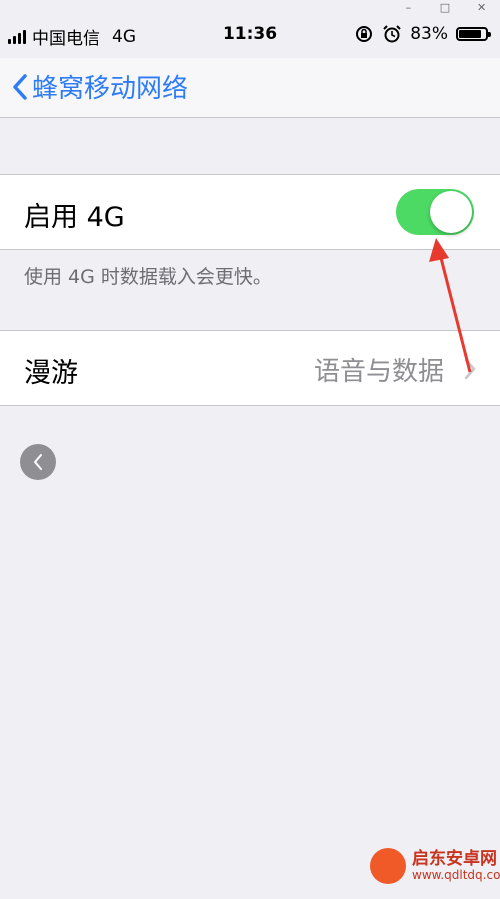 The width and height of the screenshot is (500, 899). What do you see at coordinates (450, 305) in the screenshot?
I see `annotation-arrow` at bounding box center [450, 305].